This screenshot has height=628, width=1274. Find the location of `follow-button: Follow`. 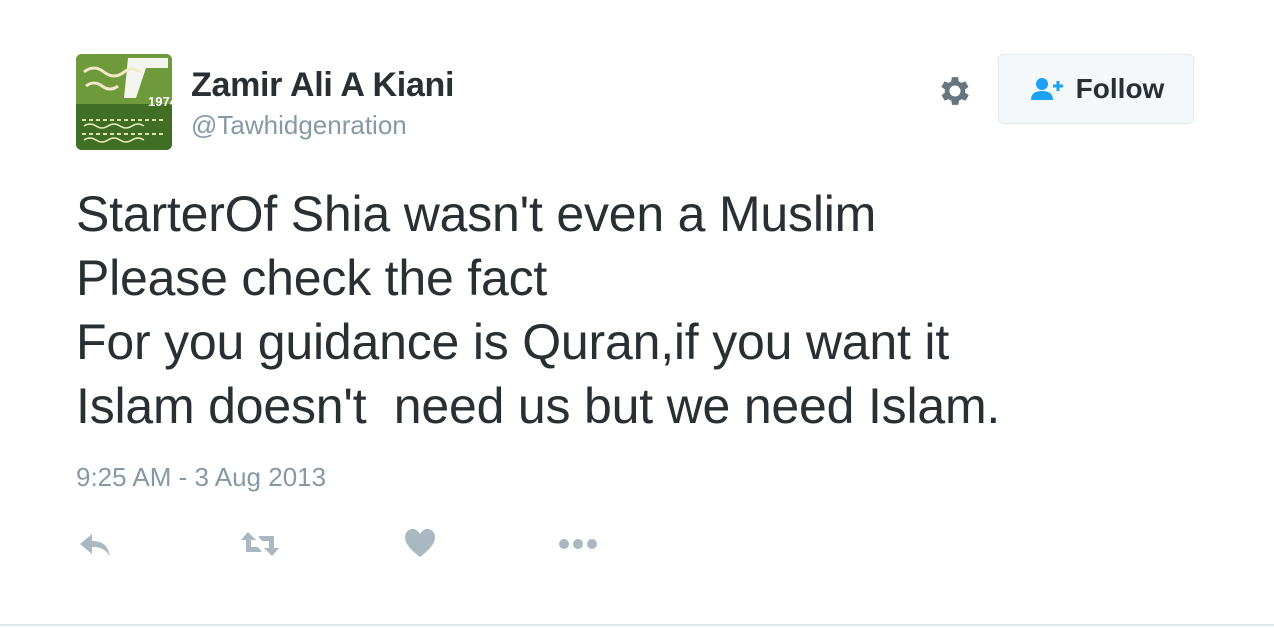

follow-button: Follow is located at coordinates (1096, 89).